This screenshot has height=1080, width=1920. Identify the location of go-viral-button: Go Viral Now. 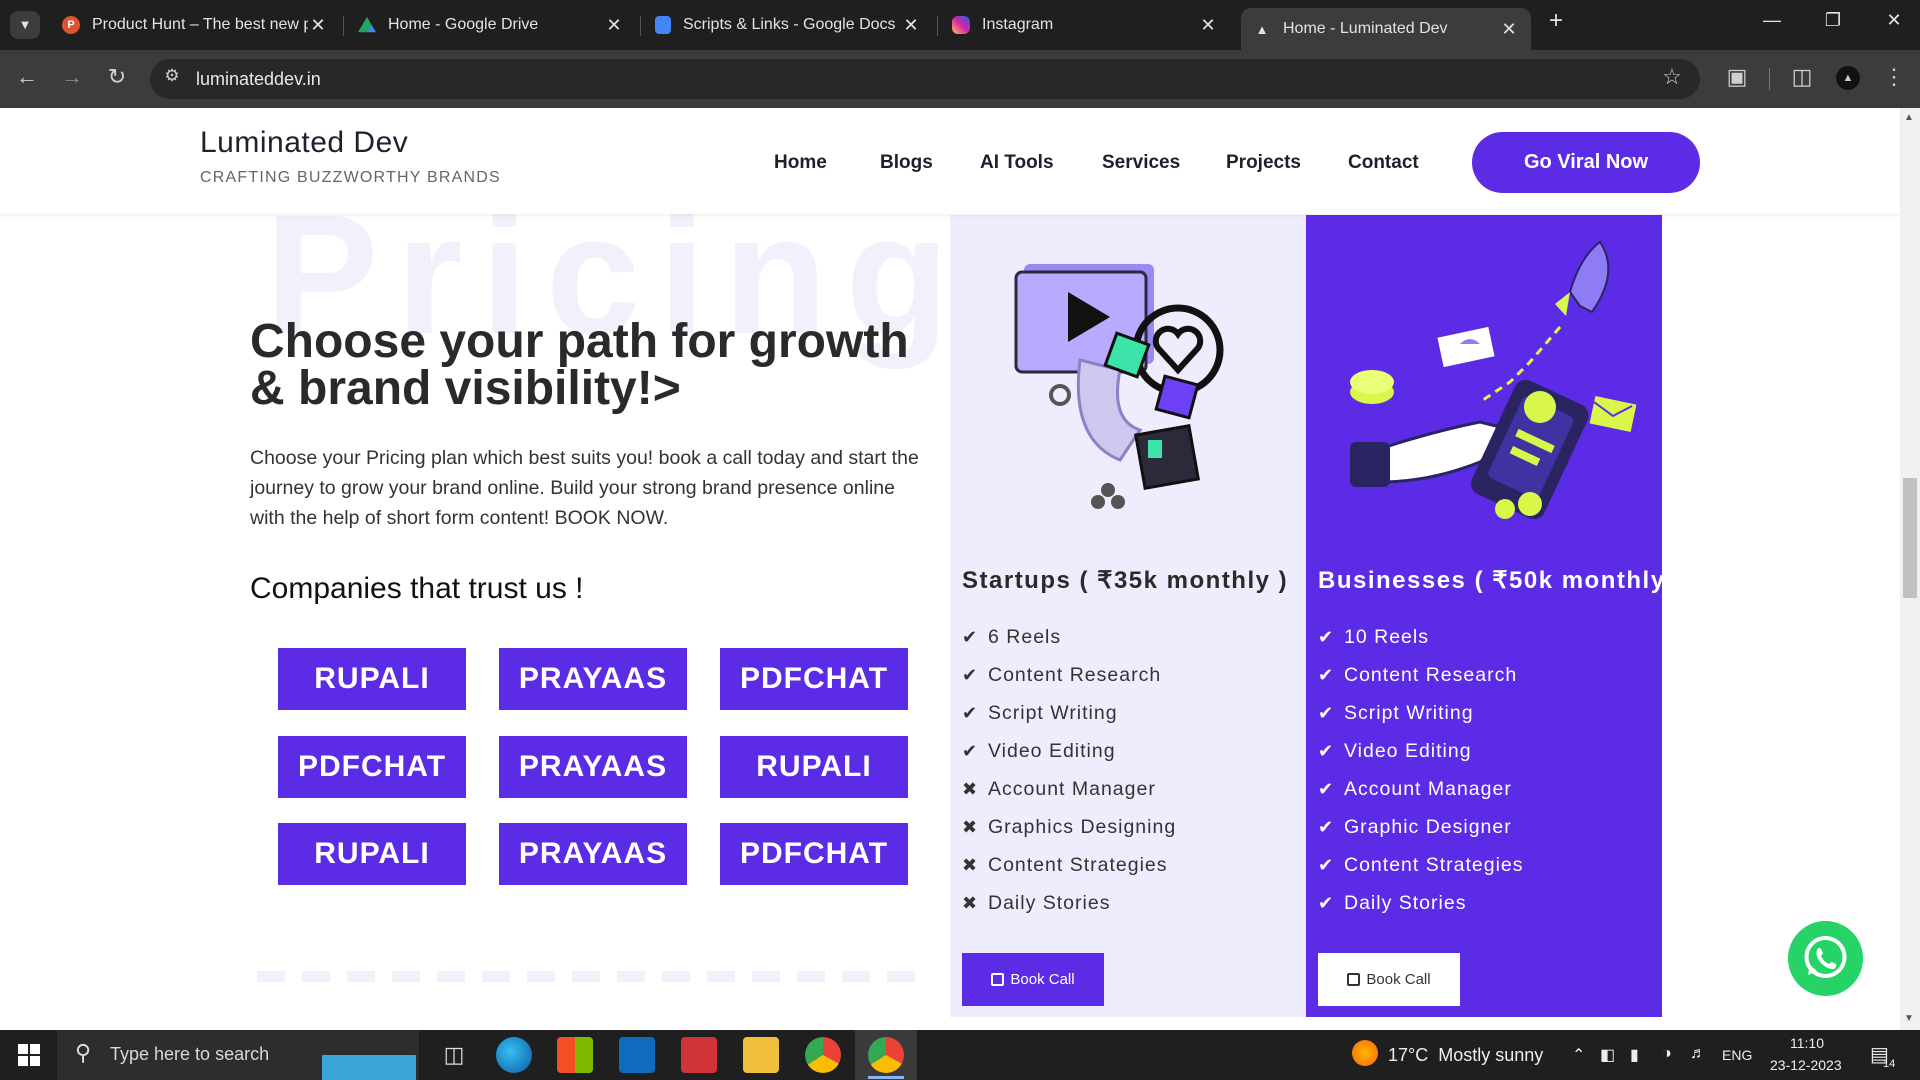
(1586, 162).